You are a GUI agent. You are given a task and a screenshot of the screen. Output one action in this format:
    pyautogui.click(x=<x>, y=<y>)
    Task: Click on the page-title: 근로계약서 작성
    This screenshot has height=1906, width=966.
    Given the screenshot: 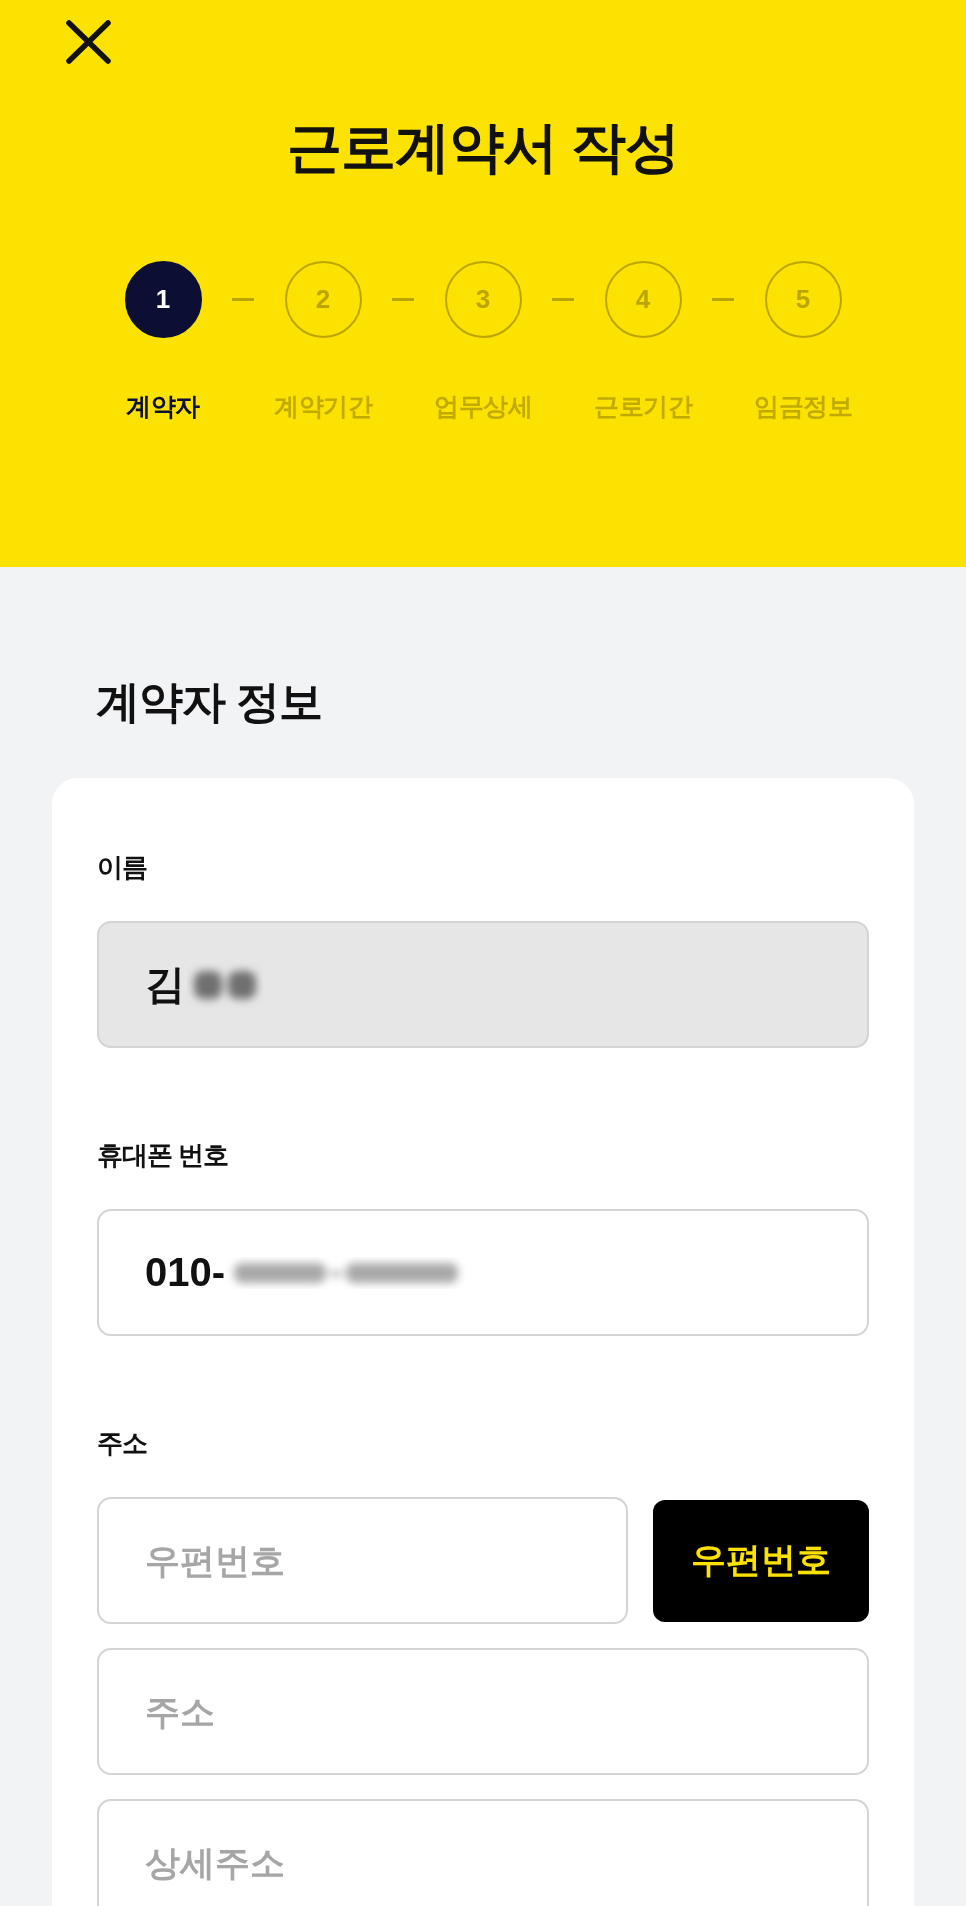 What is the action you would take?
    pyautogui.click(x=483, y=147)
    